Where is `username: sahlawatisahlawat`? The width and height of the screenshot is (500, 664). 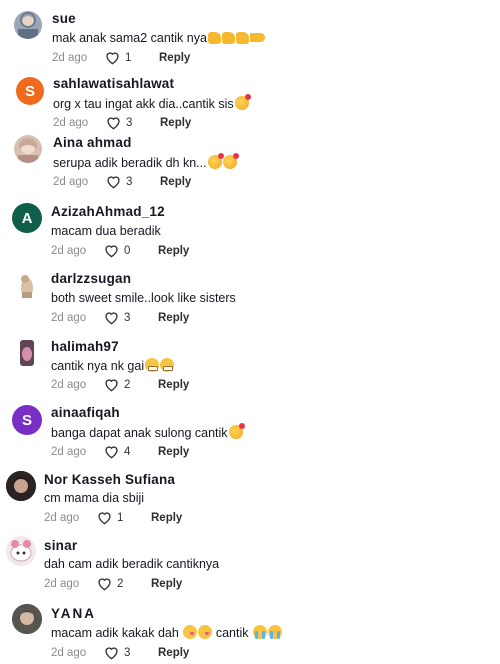
username: sahlawatisahlawat is located at coordinates (113, 83).